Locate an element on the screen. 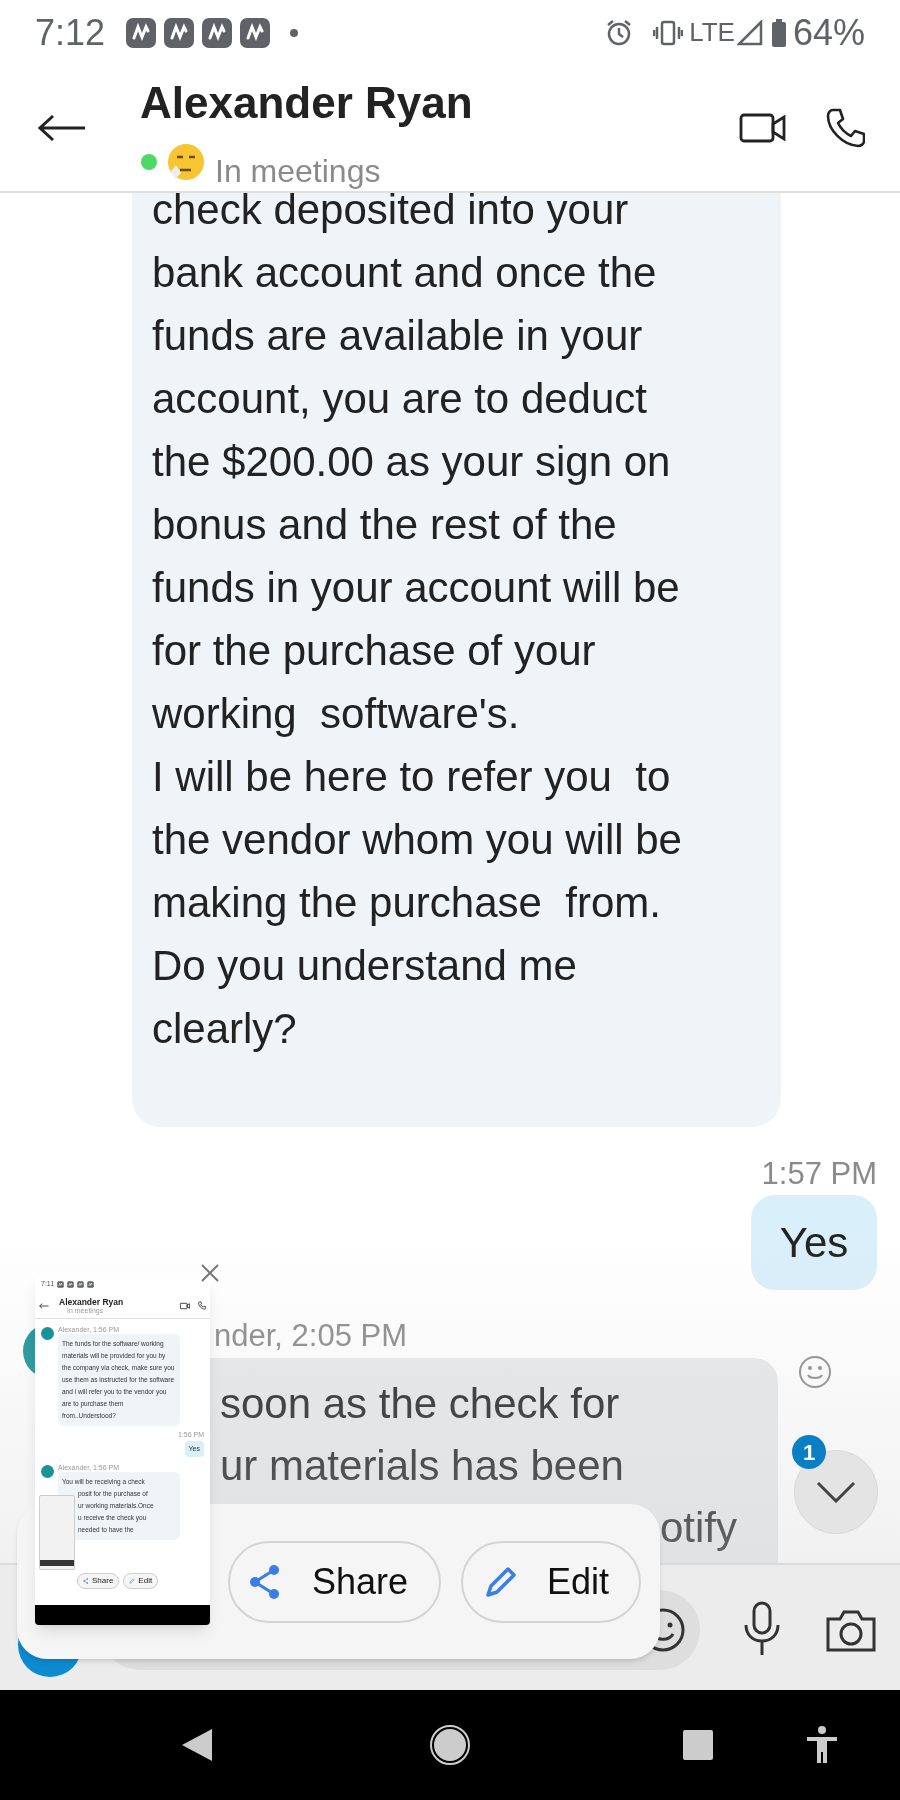 The height and width of the screenshot is (1800, 900). battery-icon is located at coordinates (778, 32).